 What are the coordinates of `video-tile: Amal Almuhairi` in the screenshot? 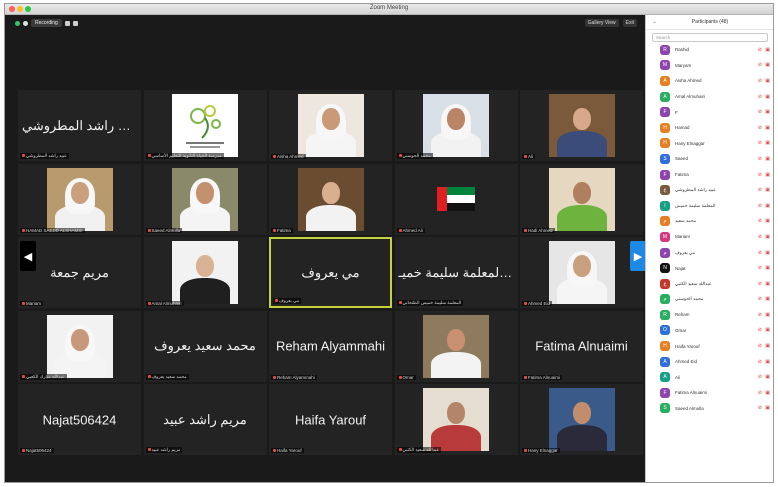 It's located at (205, 272).